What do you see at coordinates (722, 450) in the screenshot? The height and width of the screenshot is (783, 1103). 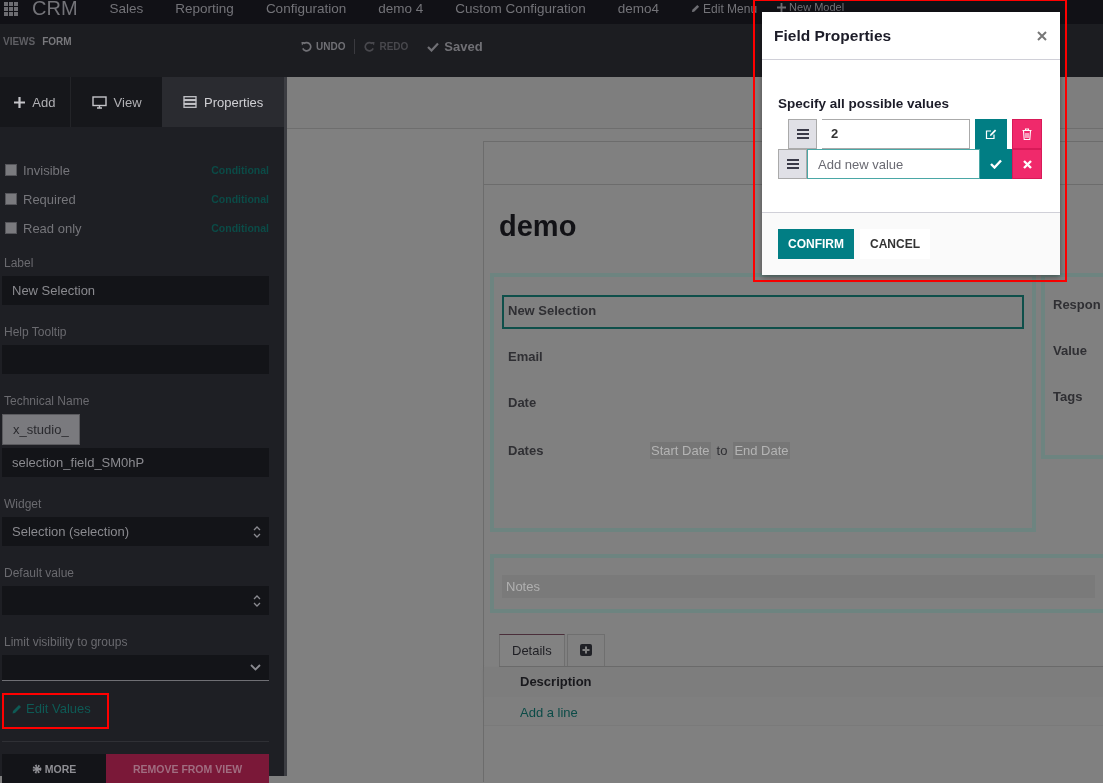 I see `range-separator: to` at bounding box center [722, 450].